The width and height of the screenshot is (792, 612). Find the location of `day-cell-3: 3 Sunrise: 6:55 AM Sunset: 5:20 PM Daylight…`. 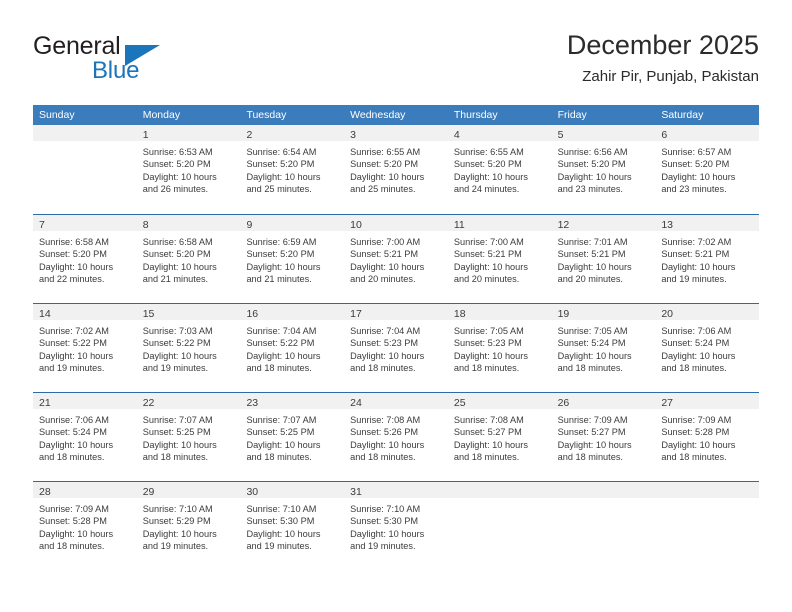

day-cell-3: 3 Sunrise: 6:55 AM Sunset: 5:20 PM Daylight… is located at coordinates (396, 169).